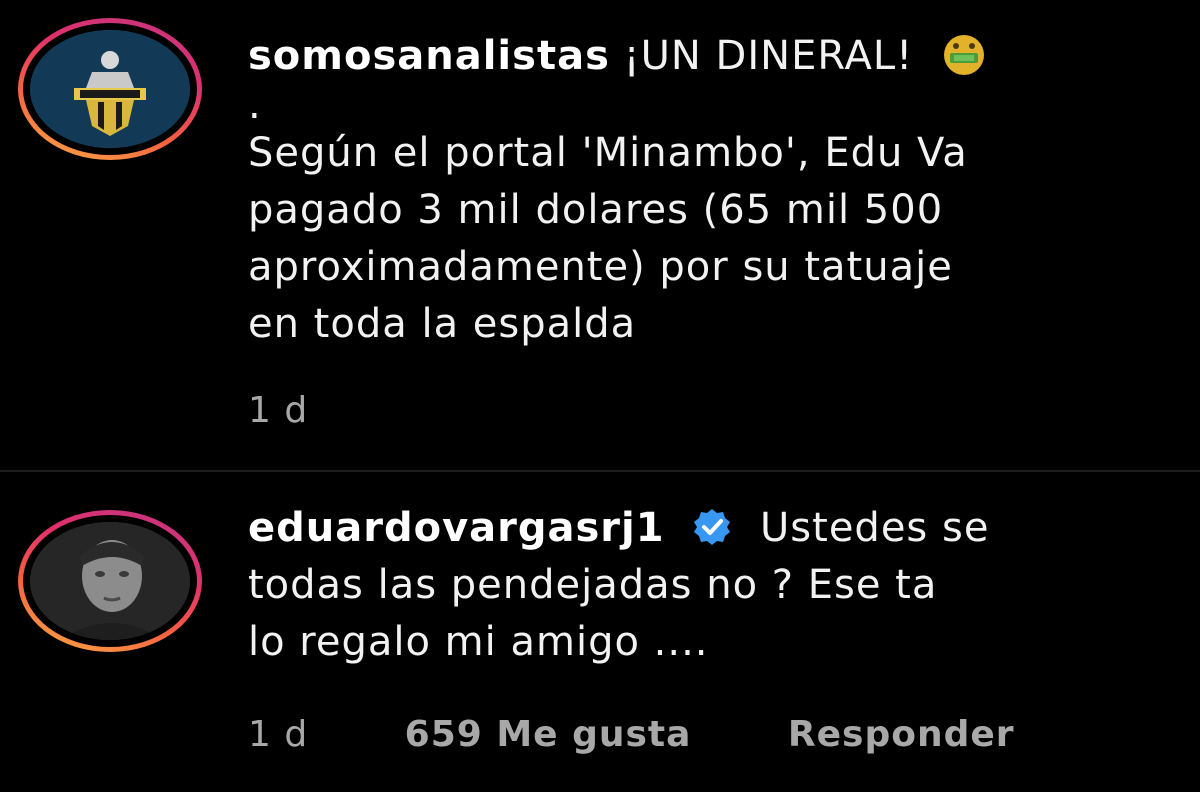 The width and height of the screenshot is (1200, 792). I want to click on comment-line: pagado 3 mil dolares (65 mil 500, so click(596, 210).